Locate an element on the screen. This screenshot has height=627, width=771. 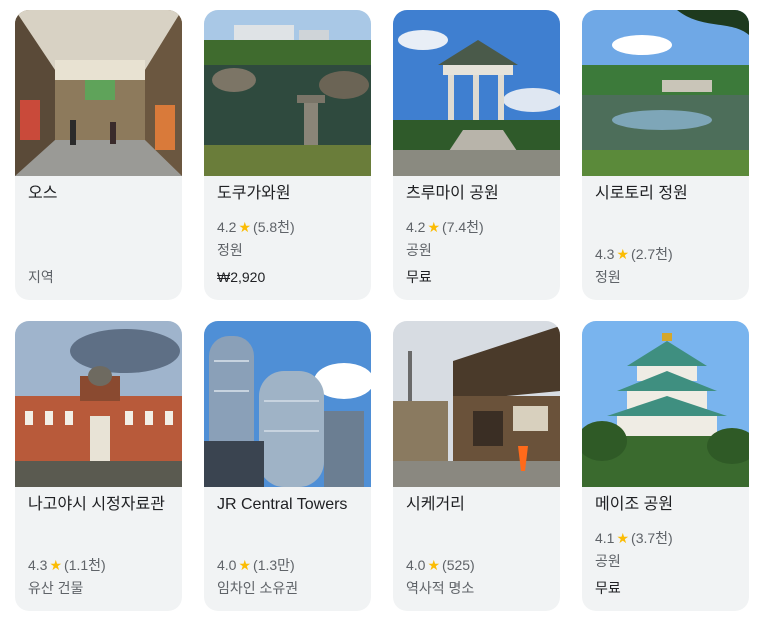
rating-row: 4.0 ★ (1.3만) is located at coordinates (292, 565).